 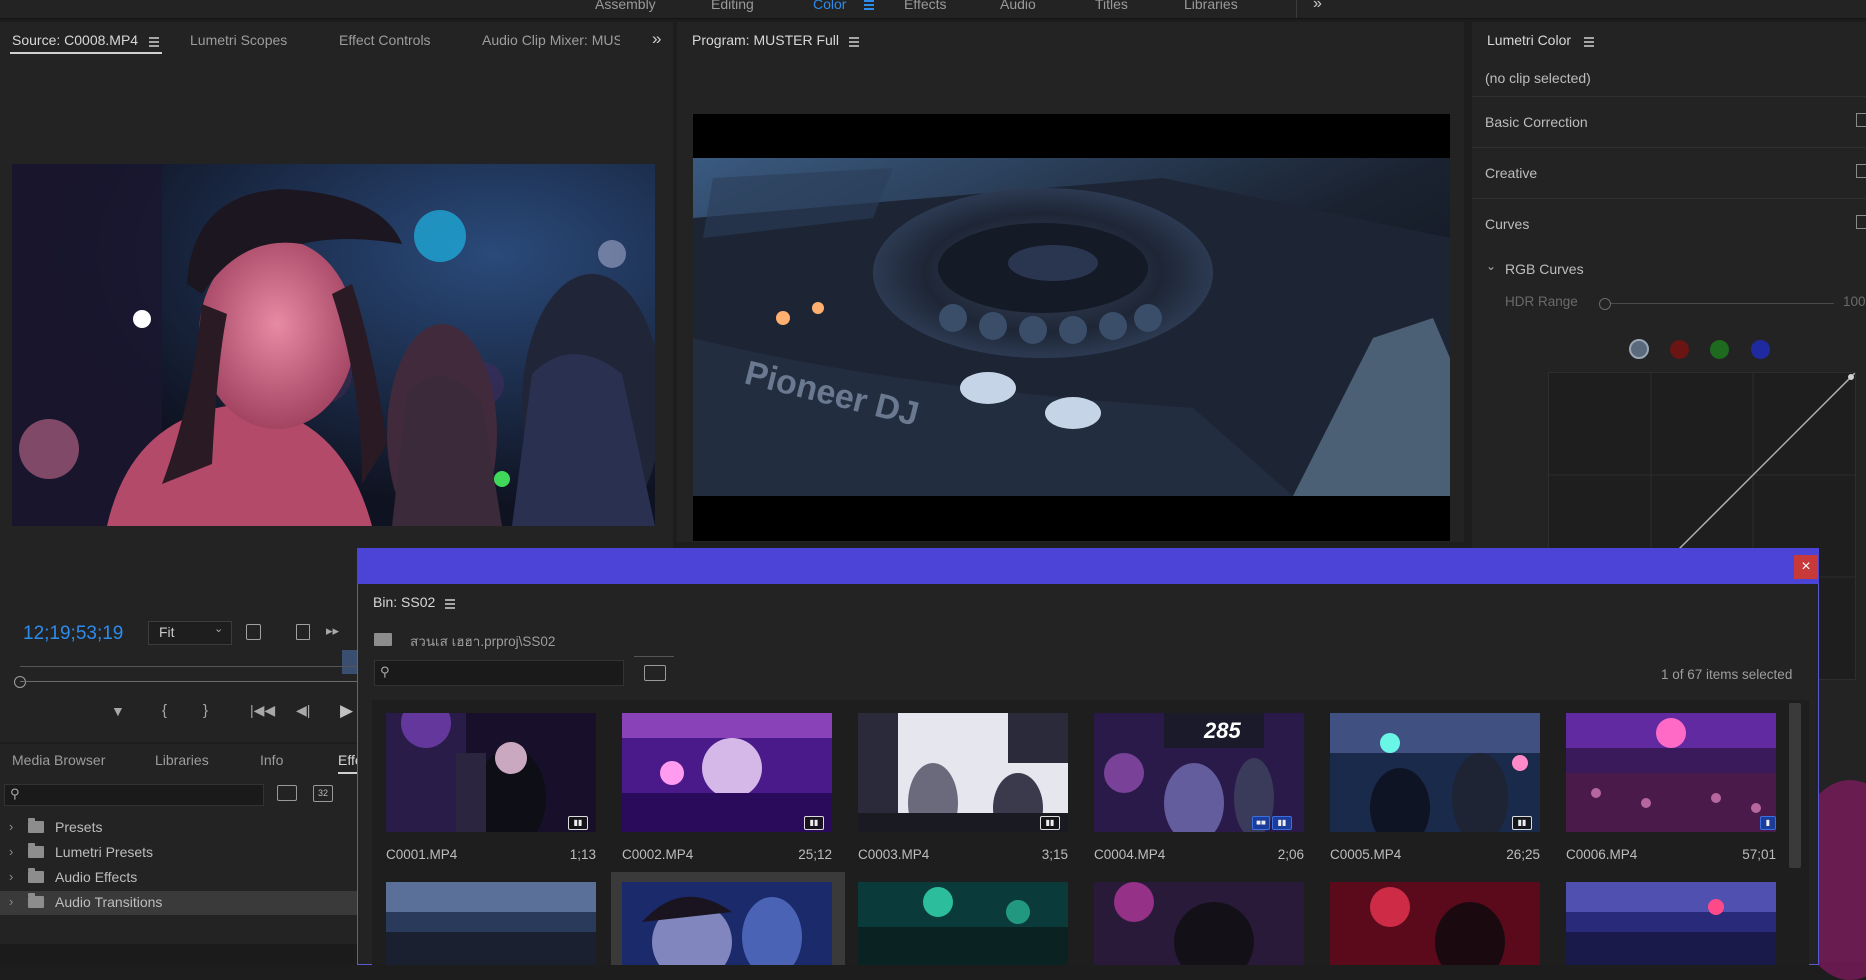 I want to click on go-to-in-icon: |◀◀, so click(x=262, y=710).